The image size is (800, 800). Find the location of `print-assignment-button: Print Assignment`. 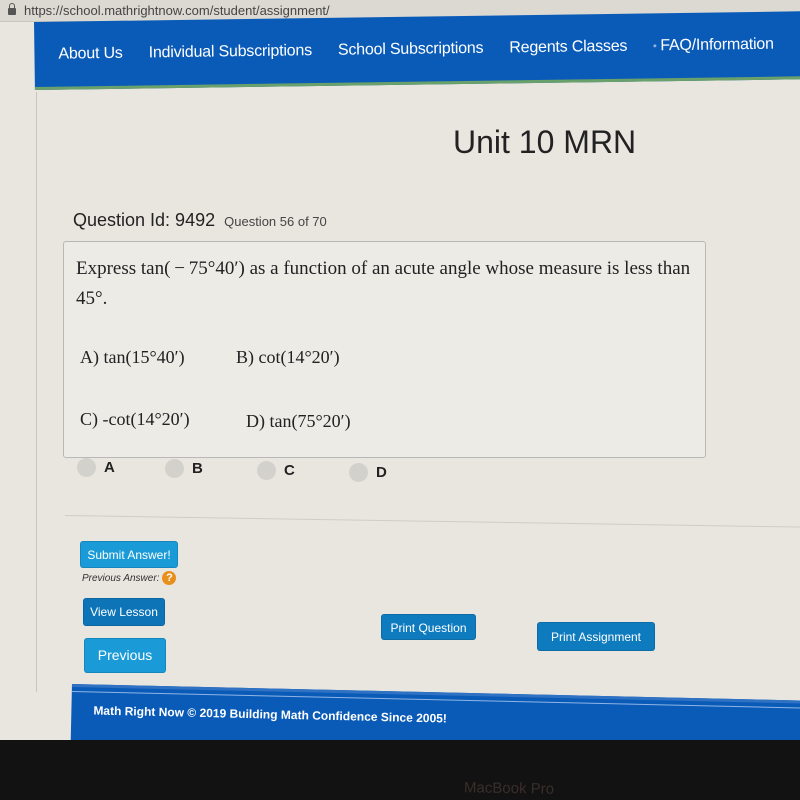

print-assignment-button: Print Assignment is located at coordinates (596, 636).